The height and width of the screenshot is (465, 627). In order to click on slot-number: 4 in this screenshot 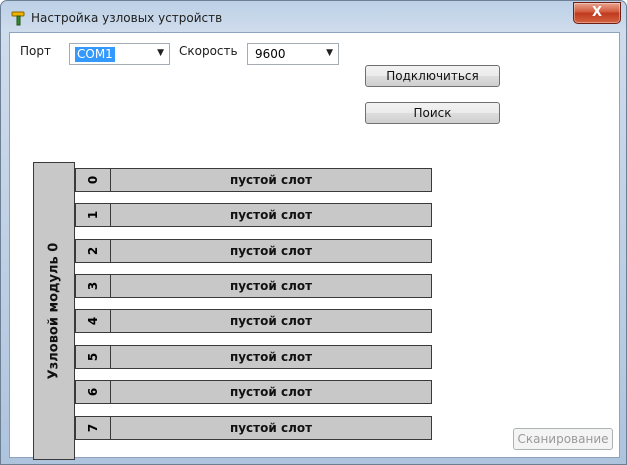, I will do `click(93, 321)`.